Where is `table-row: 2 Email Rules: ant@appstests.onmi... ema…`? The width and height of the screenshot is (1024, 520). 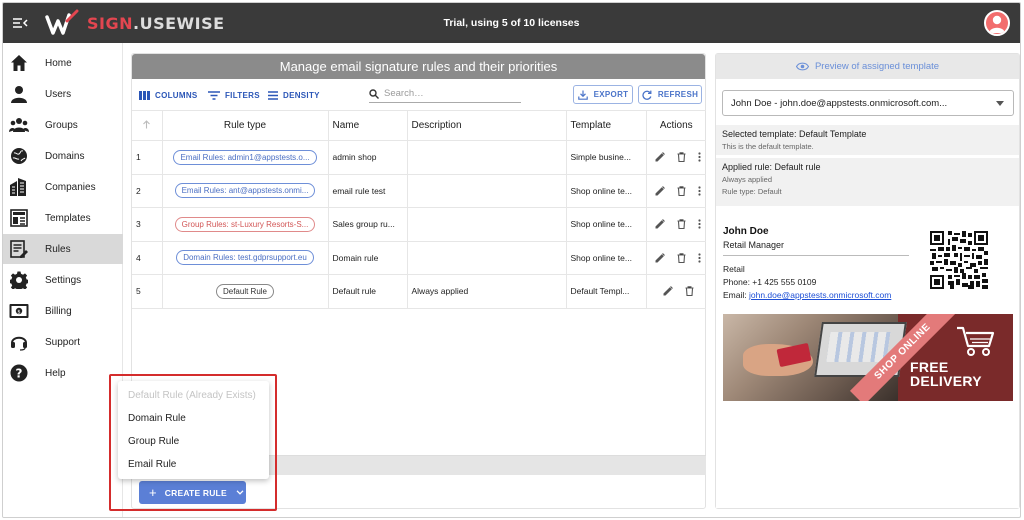 table-row: 2 Email Rules: ant@appstests.onmi... ema… is located at coordinates (419, 191).